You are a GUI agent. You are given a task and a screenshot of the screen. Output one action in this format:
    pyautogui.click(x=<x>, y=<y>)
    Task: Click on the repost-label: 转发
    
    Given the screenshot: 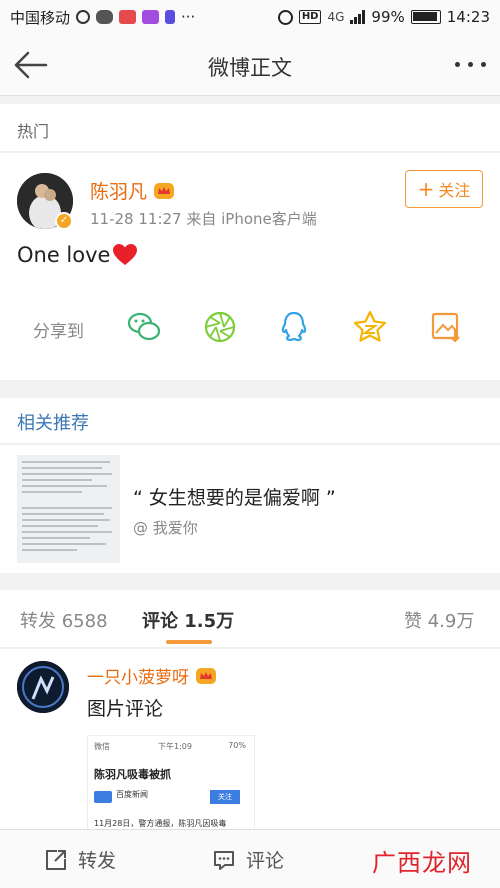 What is the action you would take?
    pyautogui.click(x=97, y=861)
    